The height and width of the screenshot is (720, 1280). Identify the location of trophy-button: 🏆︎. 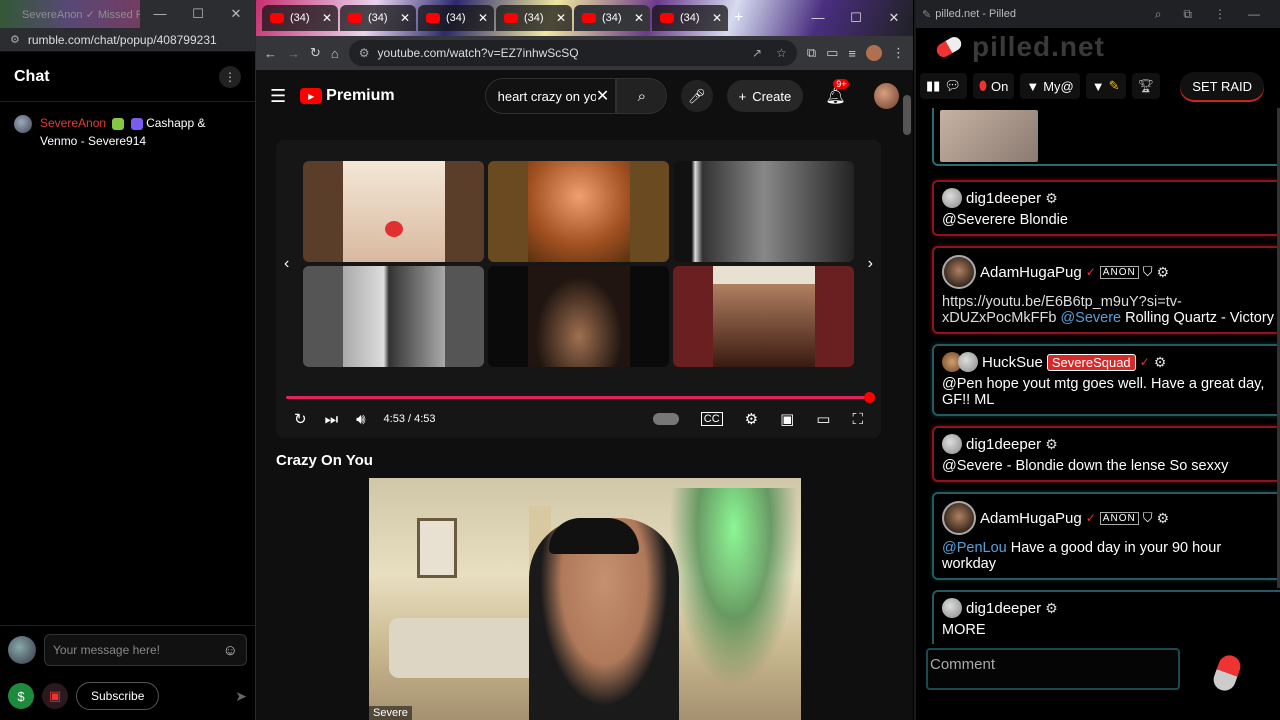
(1146, 86).